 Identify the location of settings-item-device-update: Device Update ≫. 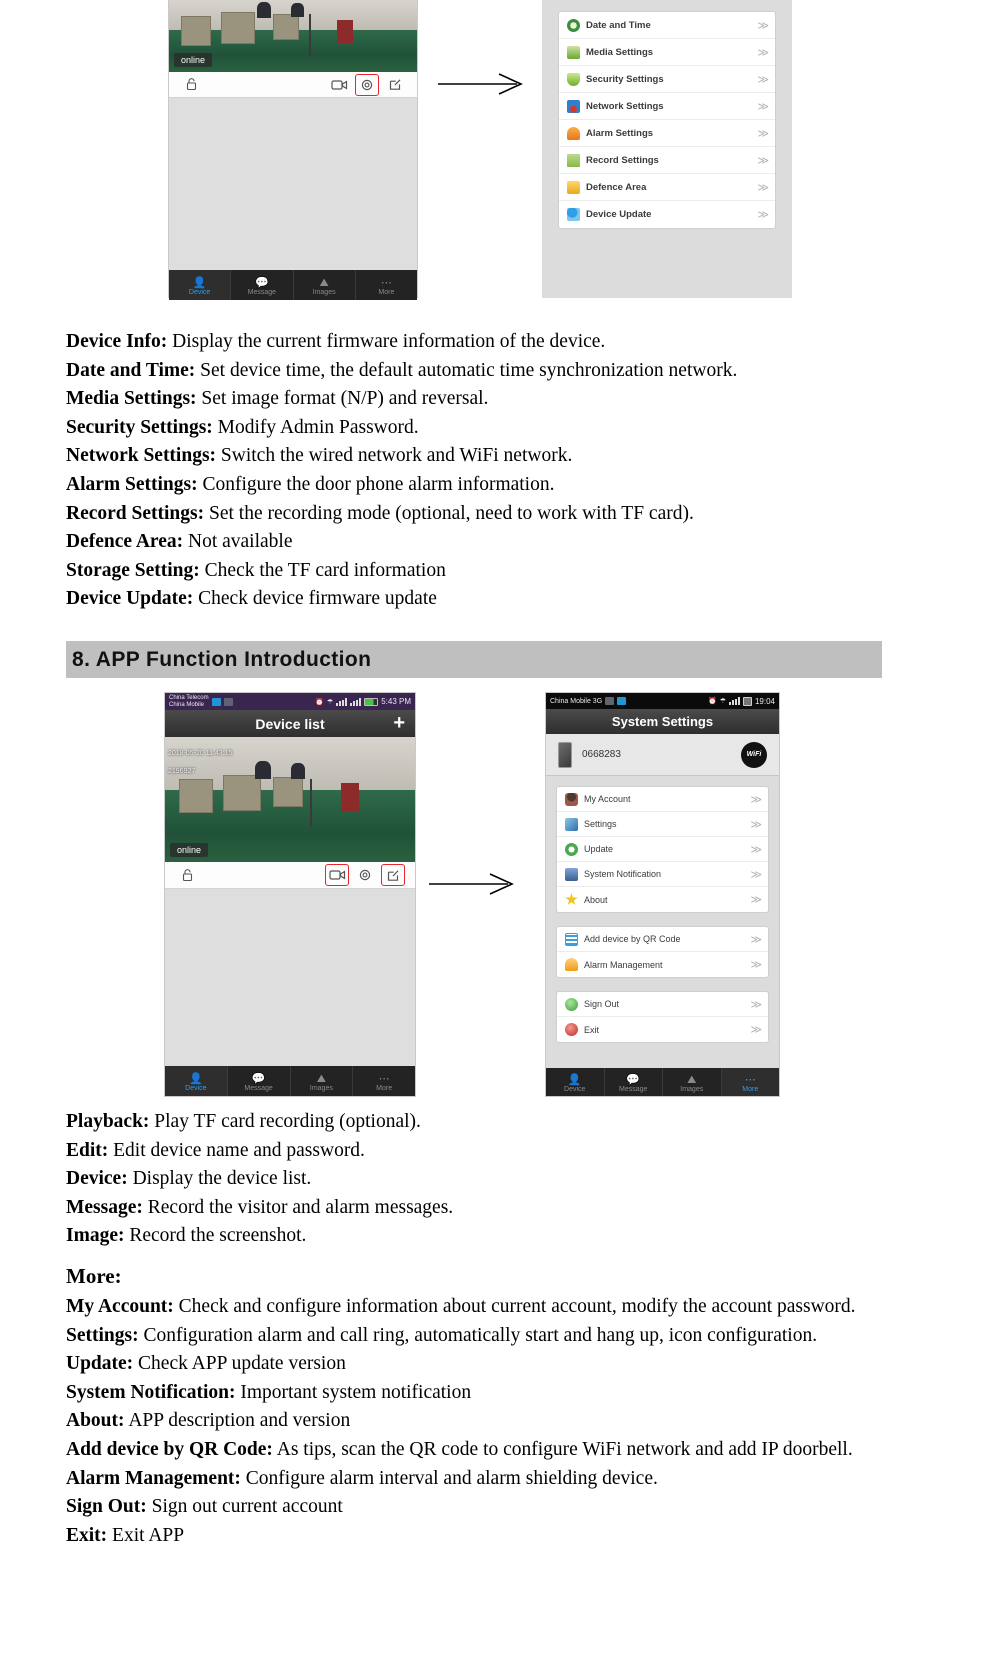
(667, 214).